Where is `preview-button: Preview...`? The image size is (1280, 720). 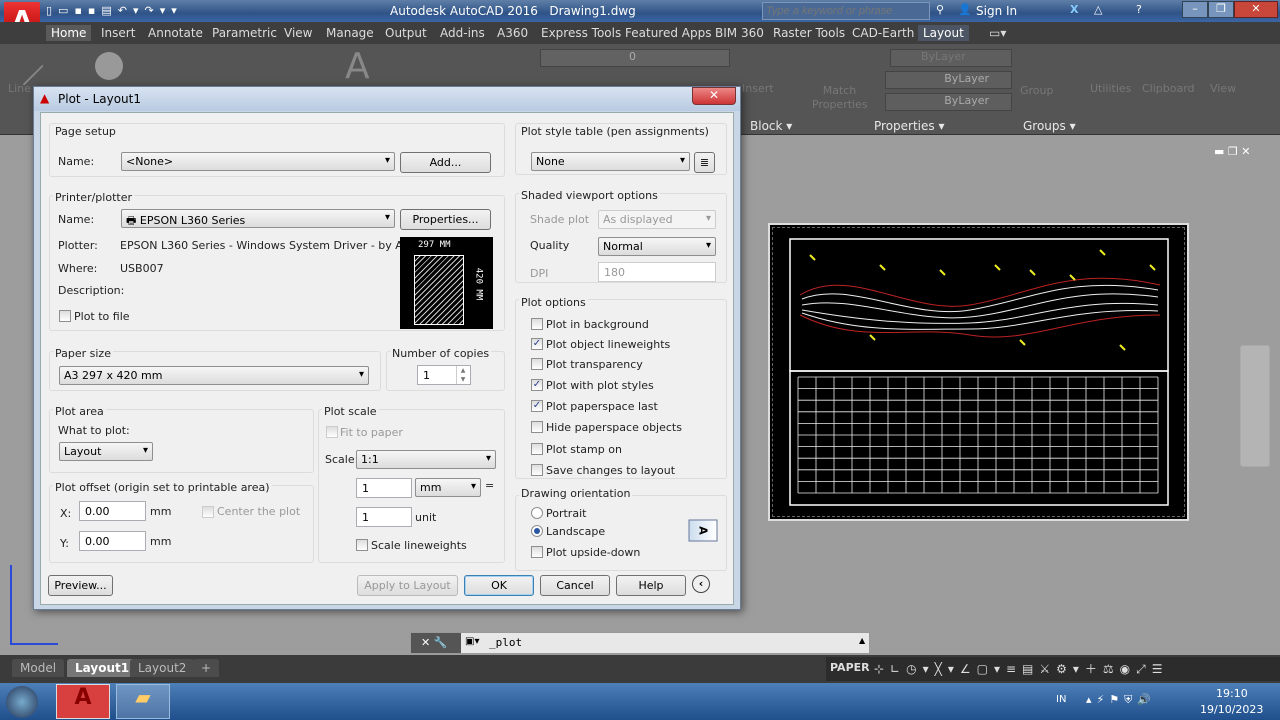 preview-button: Preview... is located at coordinates (80, 585).